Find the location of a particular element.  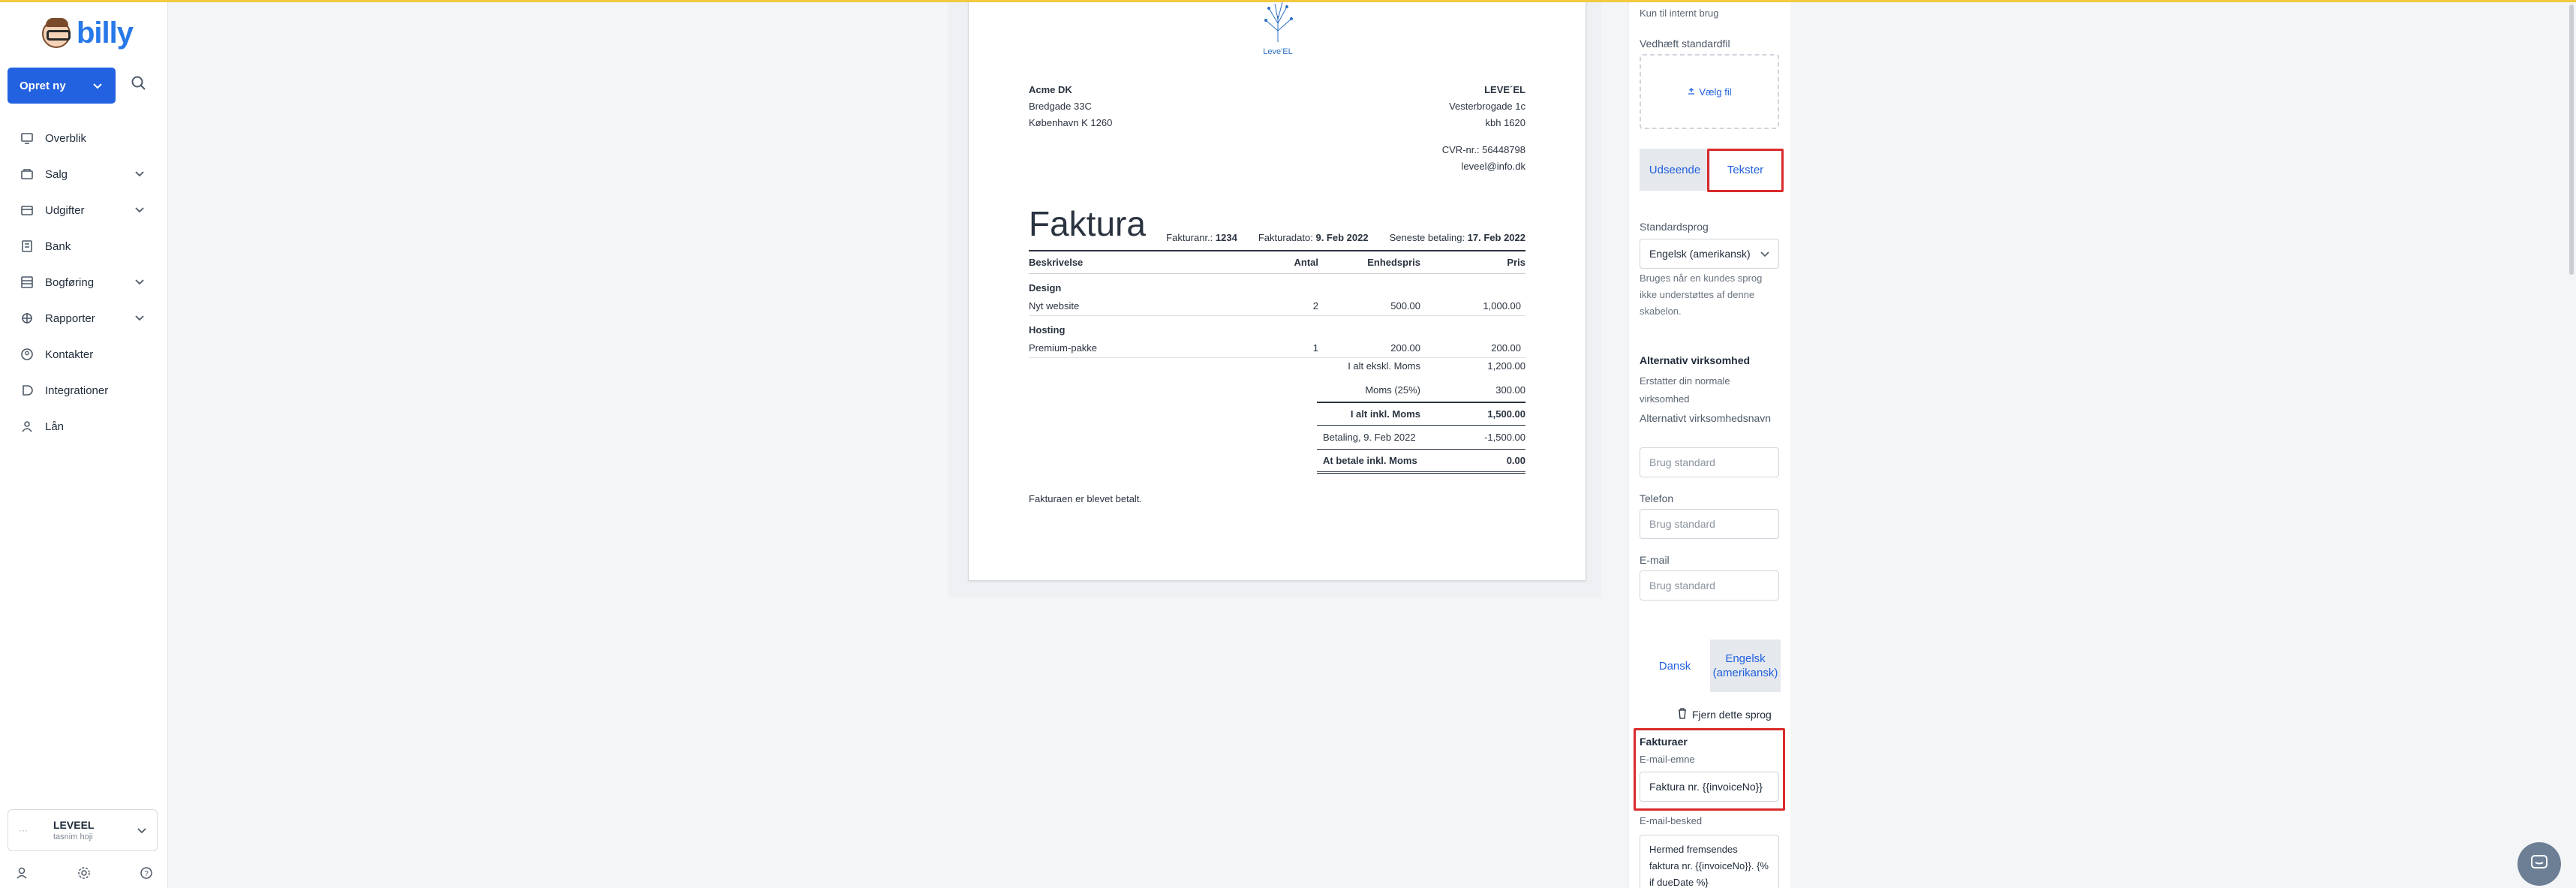

org-name: LEVEEL is located at coordinates (74, 825).